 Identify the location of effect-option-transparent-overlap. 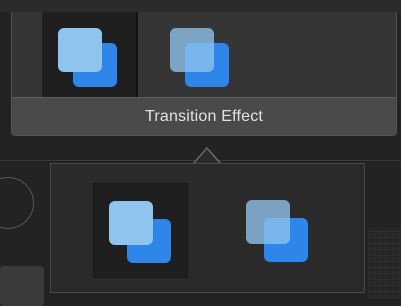
(196, 55).